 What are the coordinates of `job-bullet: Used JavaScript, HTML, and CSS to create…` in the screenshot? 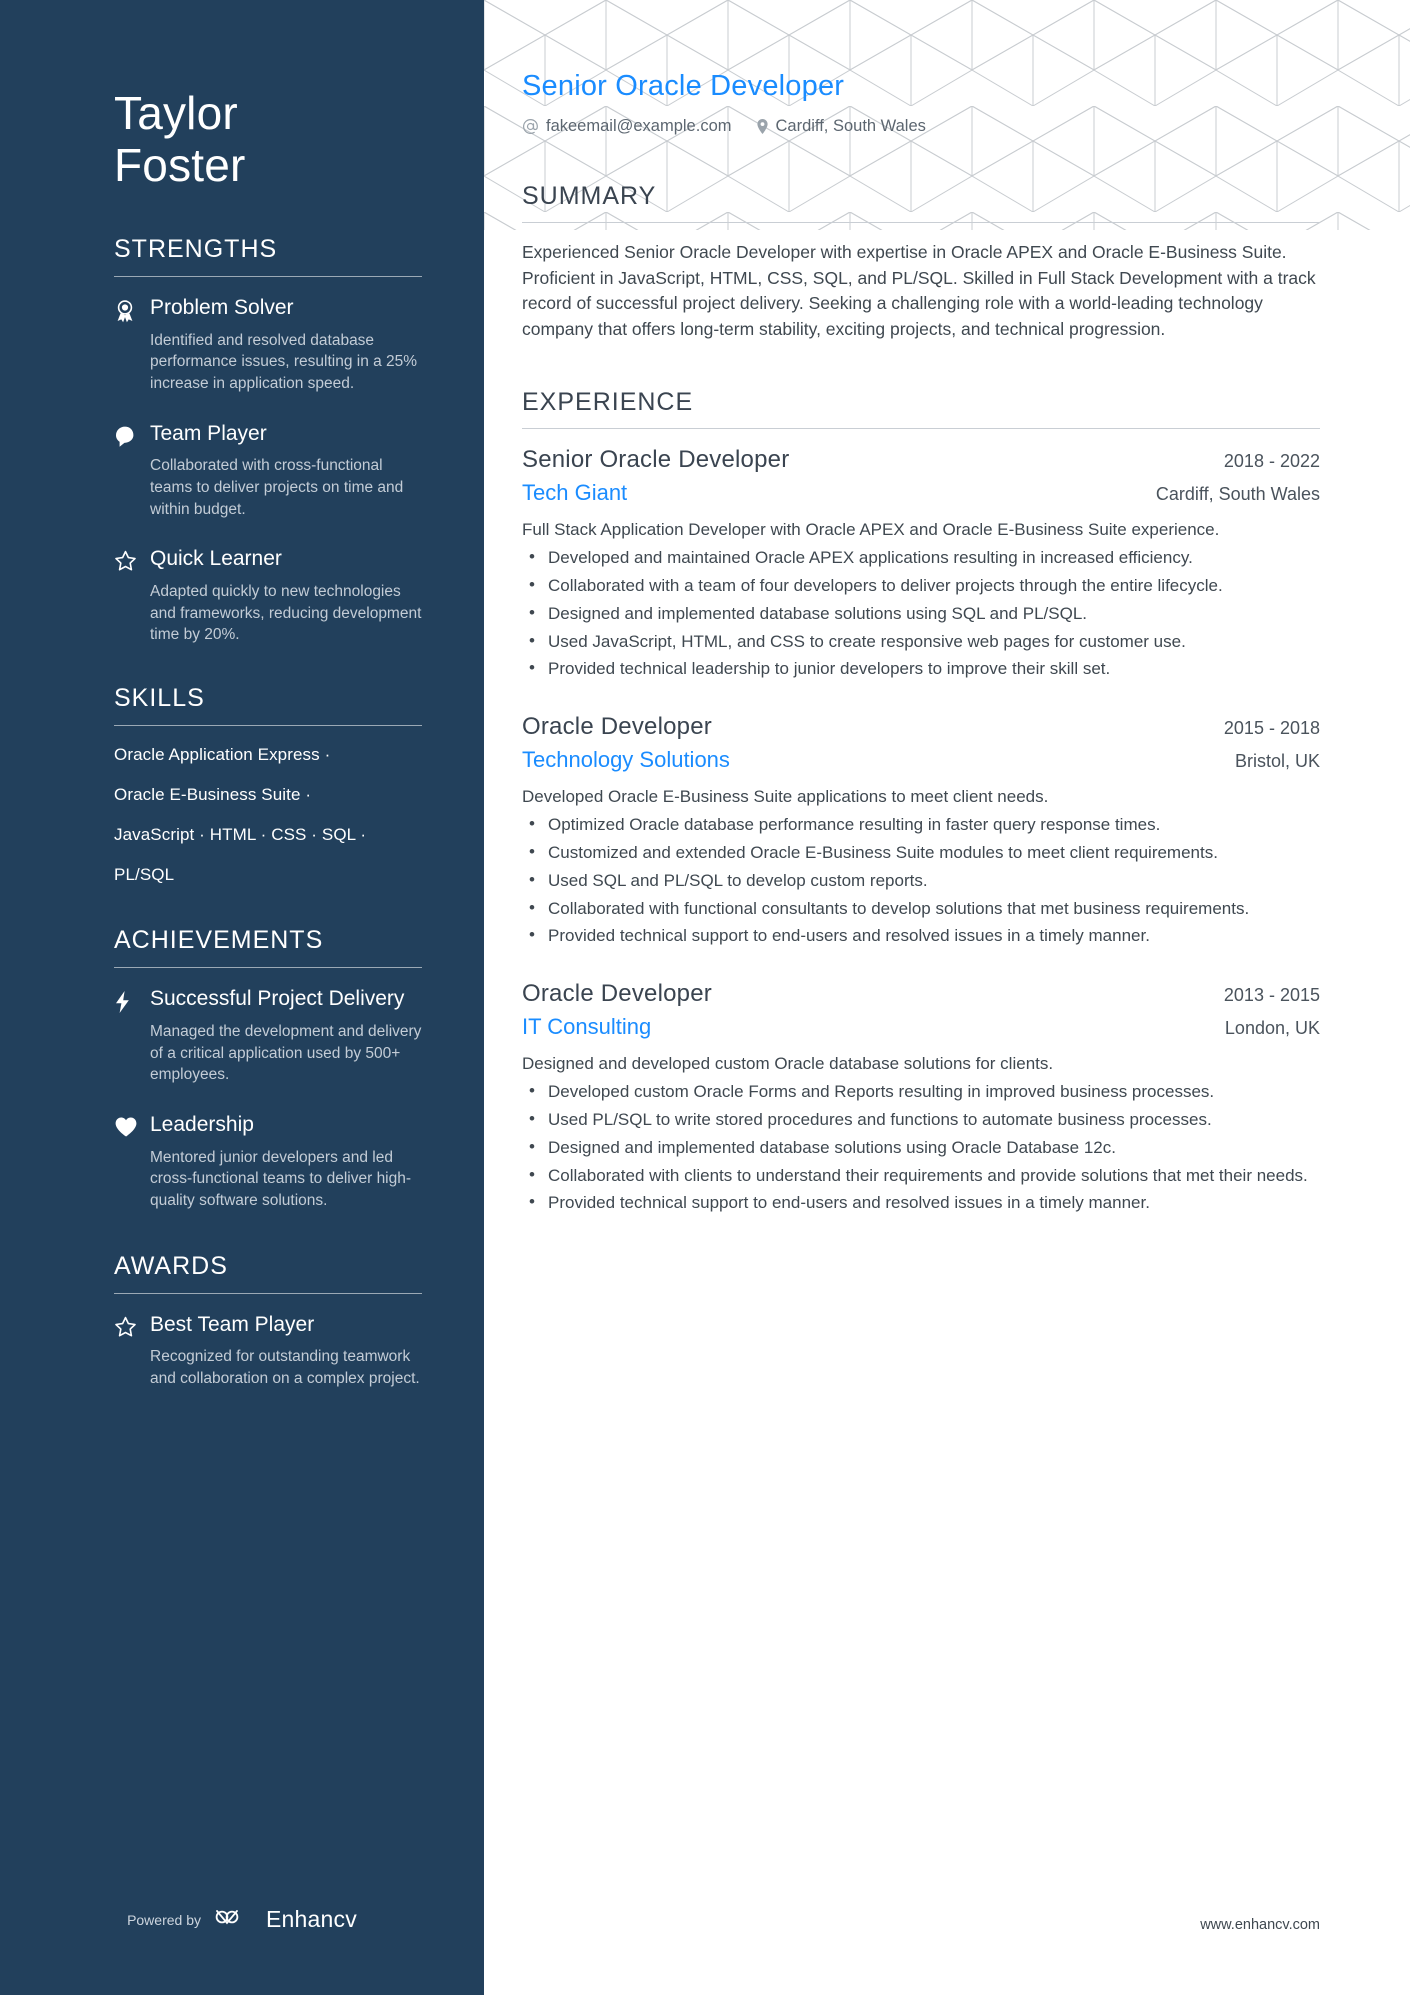 It's located at (921, 642).